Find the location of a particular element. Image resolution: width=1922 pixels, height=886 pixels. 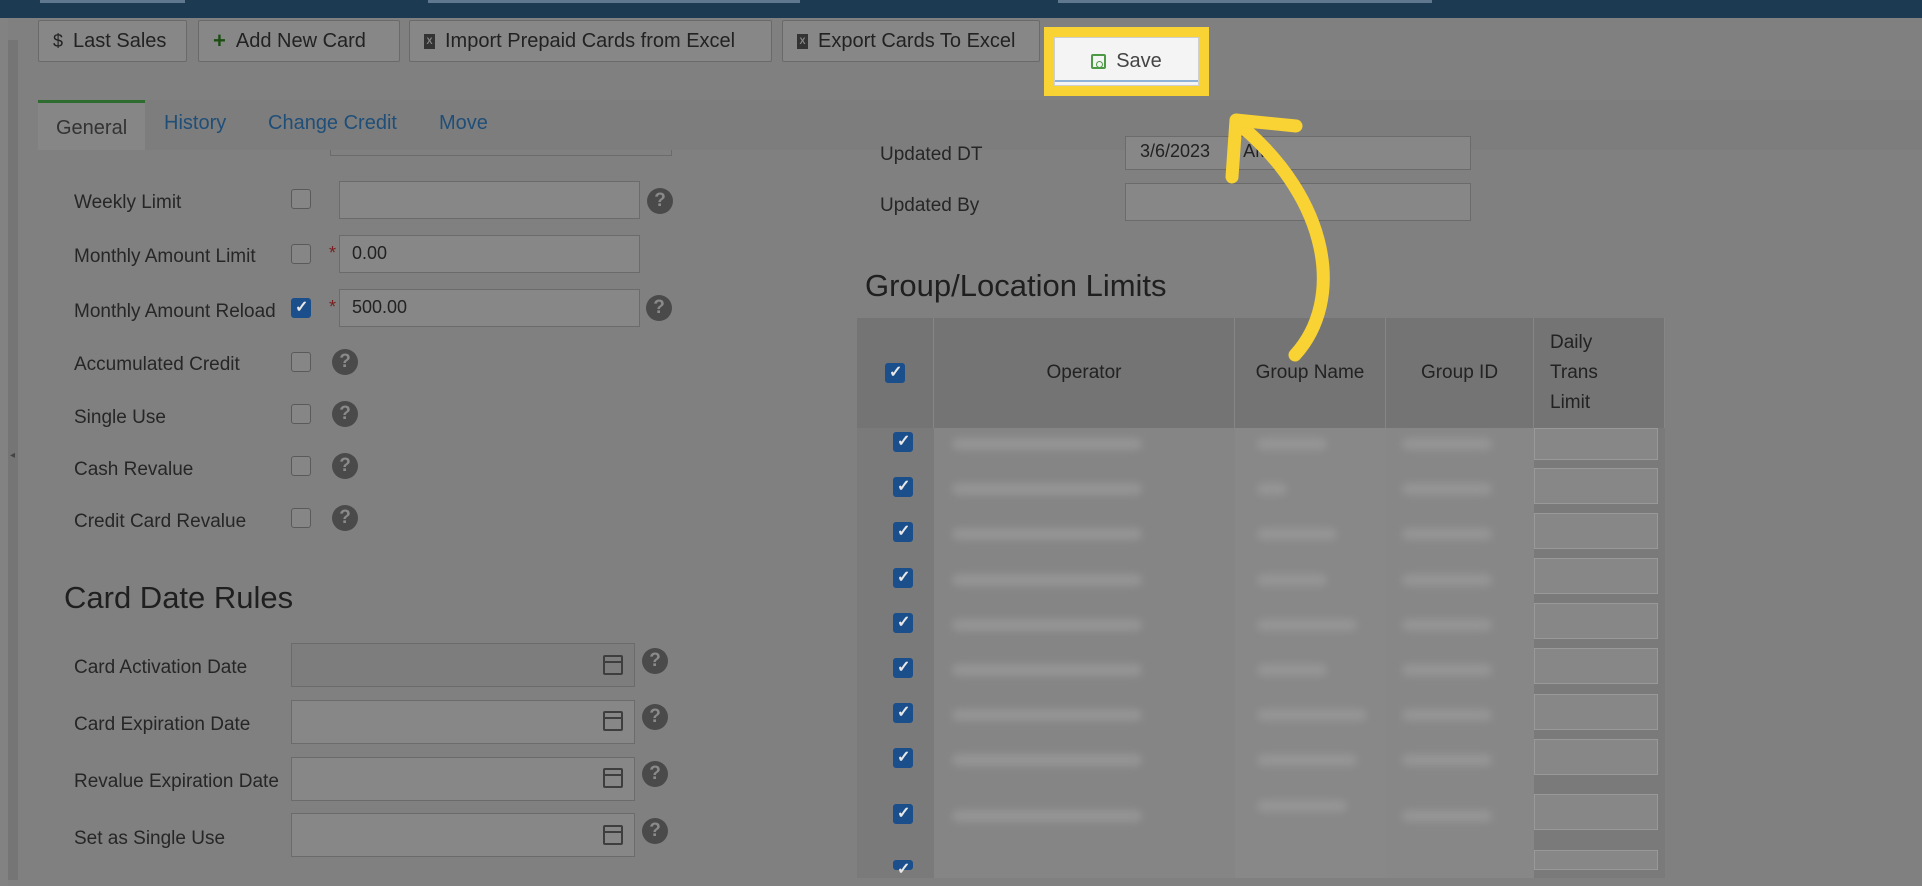

annotation-arrow is located at coordinates (1277, 237).